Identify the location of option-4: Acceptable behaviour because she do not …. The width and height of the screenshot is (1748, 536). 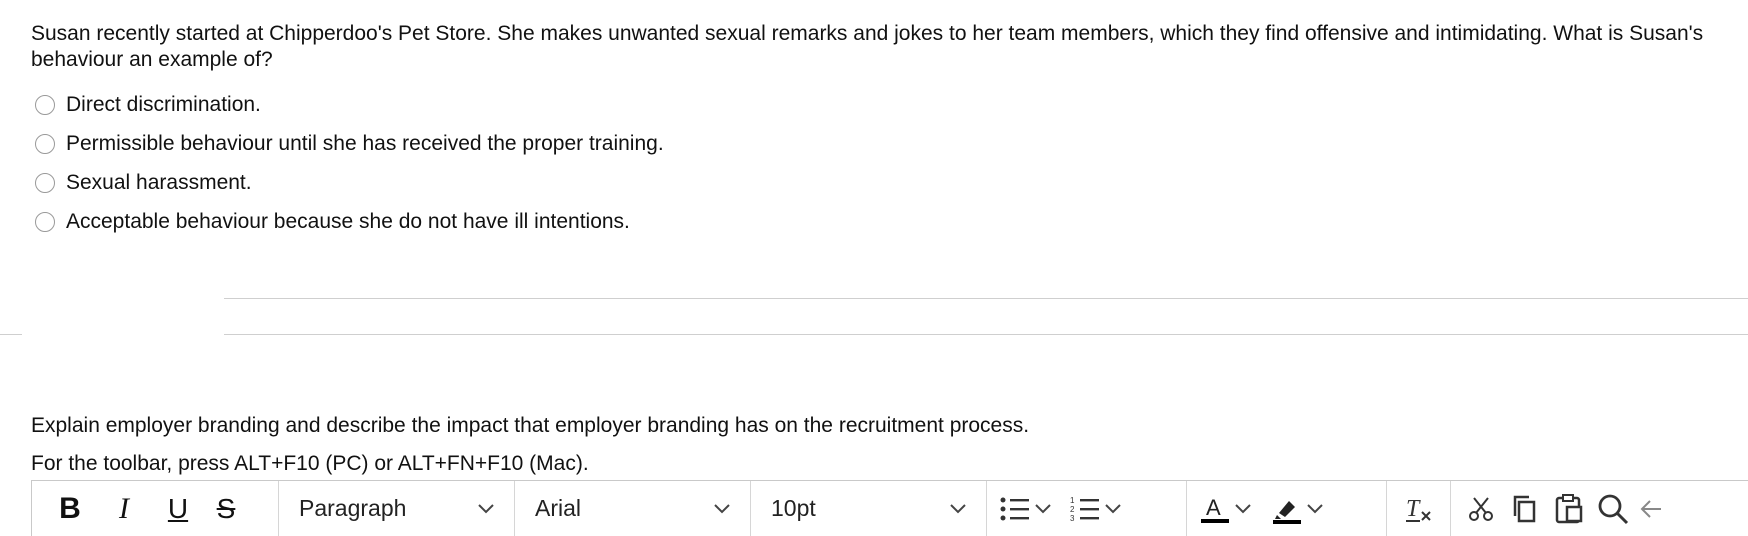
(349, 221).